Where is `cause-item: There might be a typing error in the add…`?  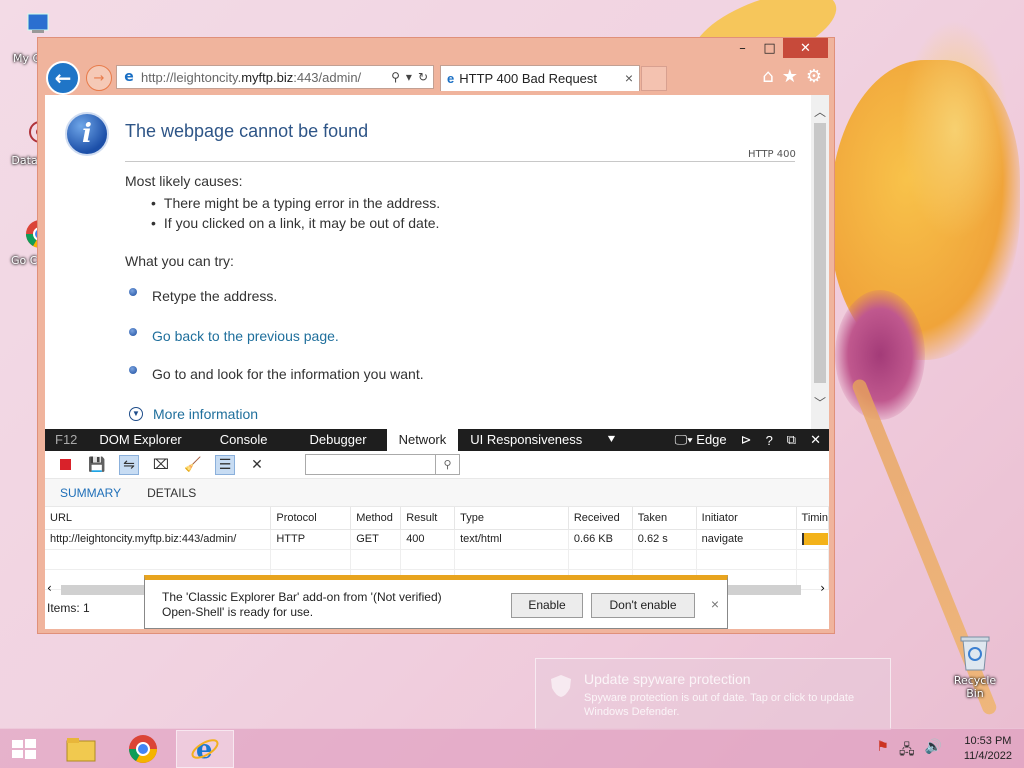 cause-item: There might be a typing error in the add… is located at coordinates (295, 203).